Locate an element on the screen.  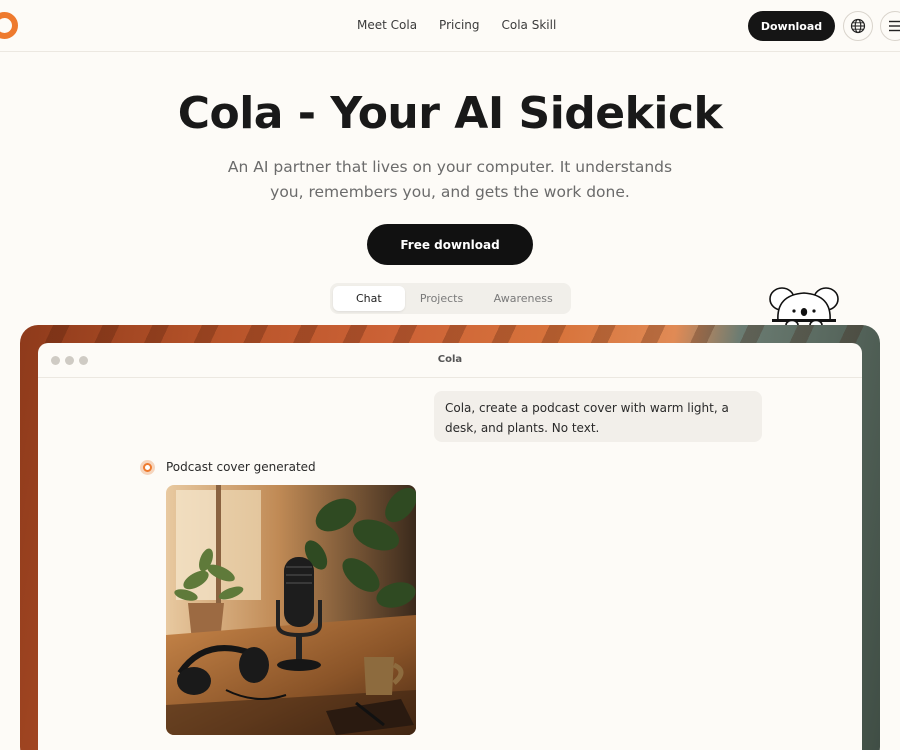
language-button is located at coordinates (858, 26).